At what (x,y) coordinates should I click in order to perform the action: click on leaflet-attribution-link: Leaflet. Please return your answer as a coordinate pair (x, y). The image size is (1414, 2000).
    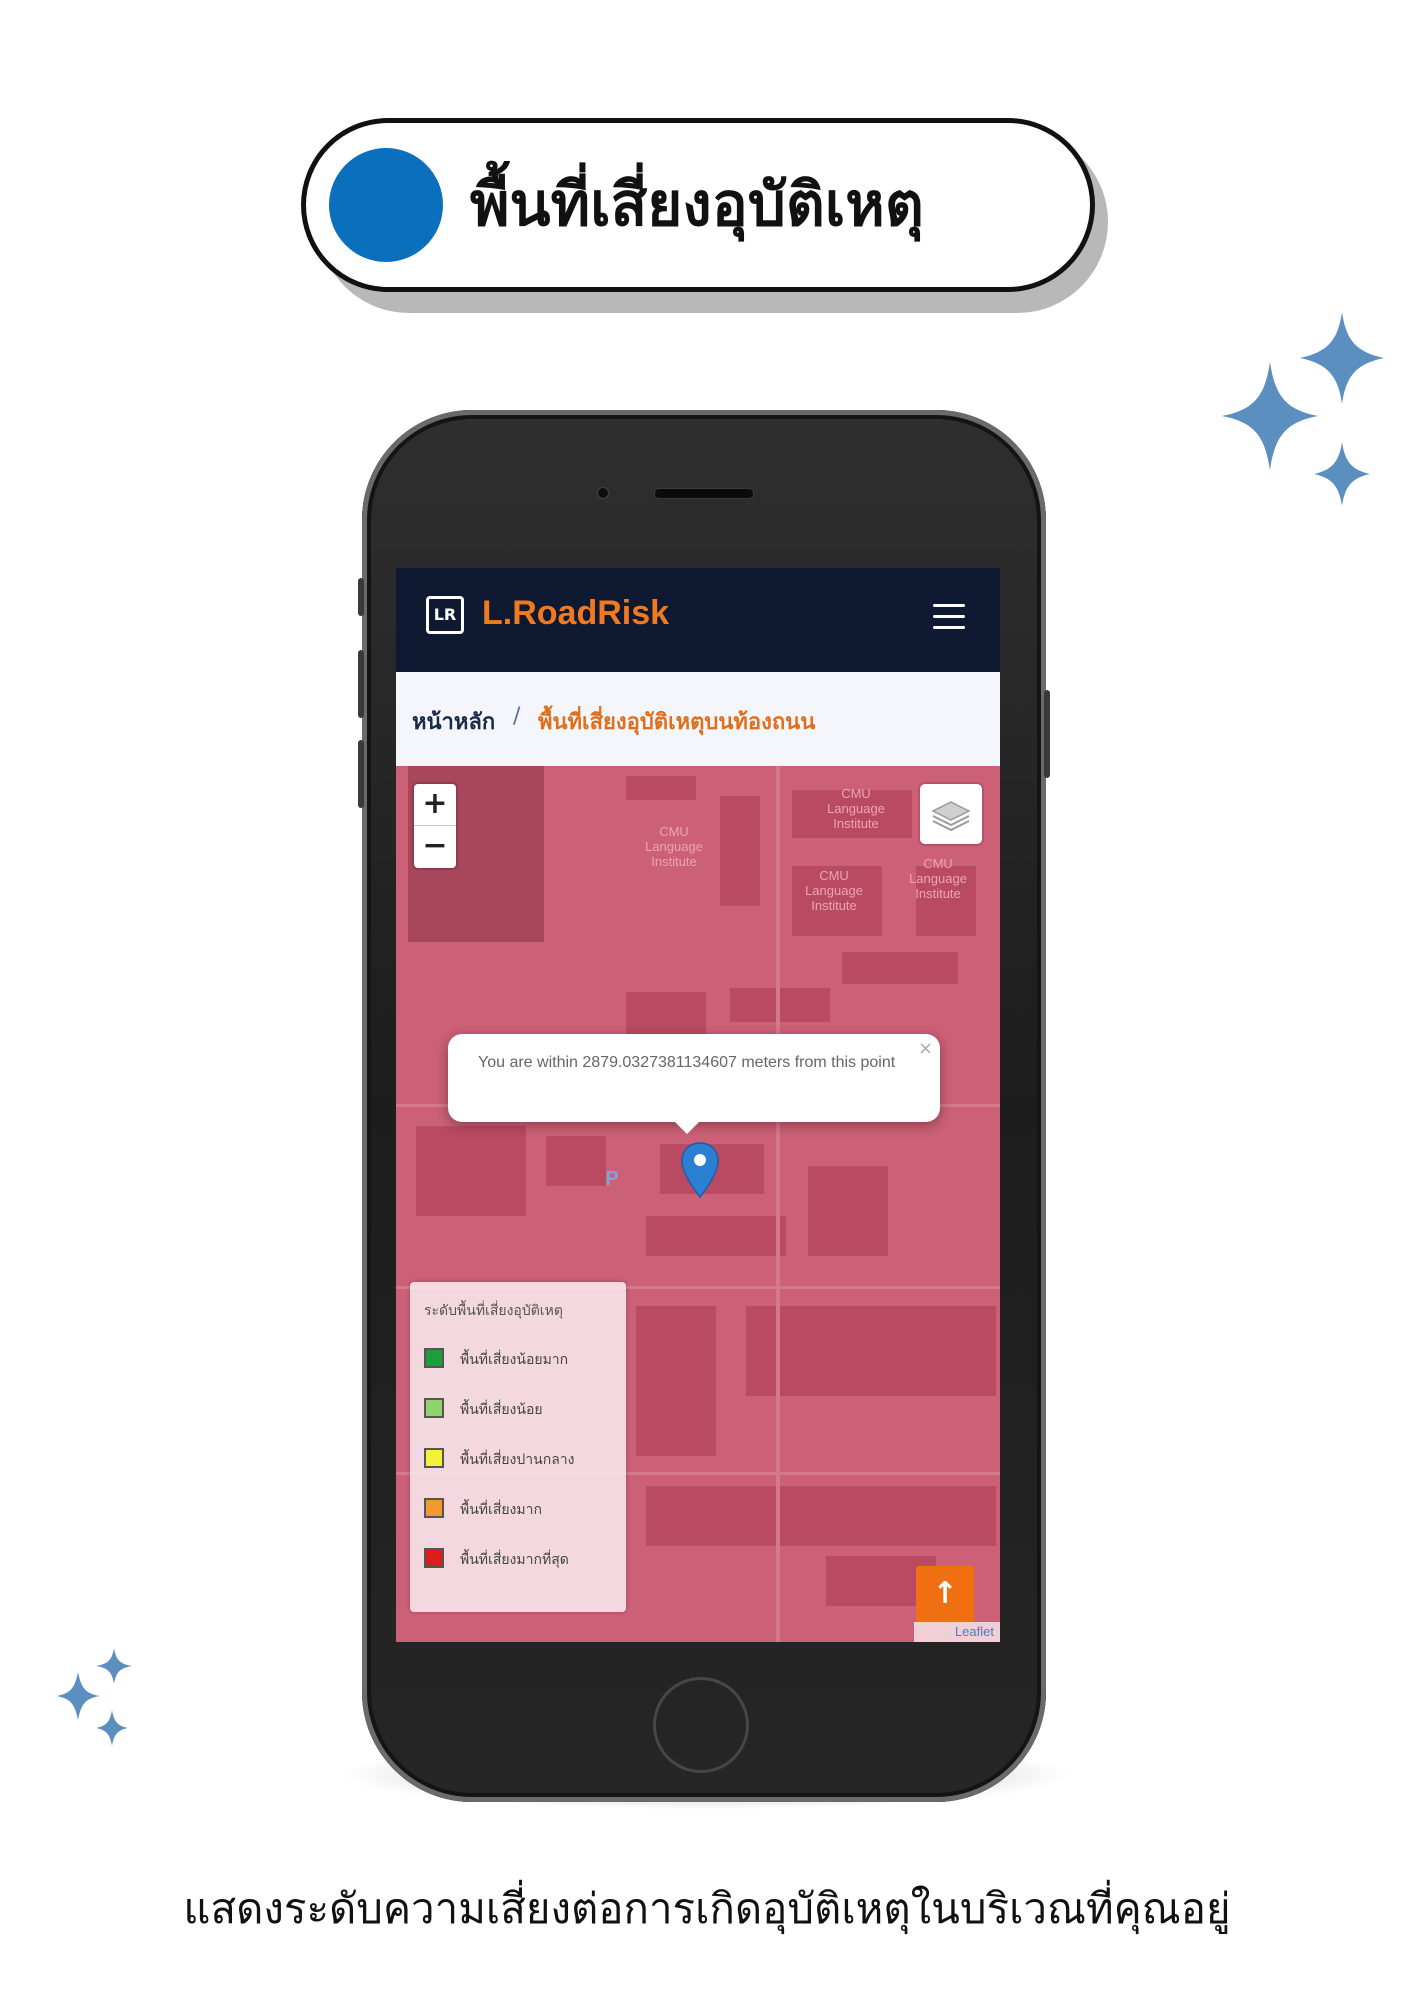
    Looking at the image, I should click on (957, 1632).